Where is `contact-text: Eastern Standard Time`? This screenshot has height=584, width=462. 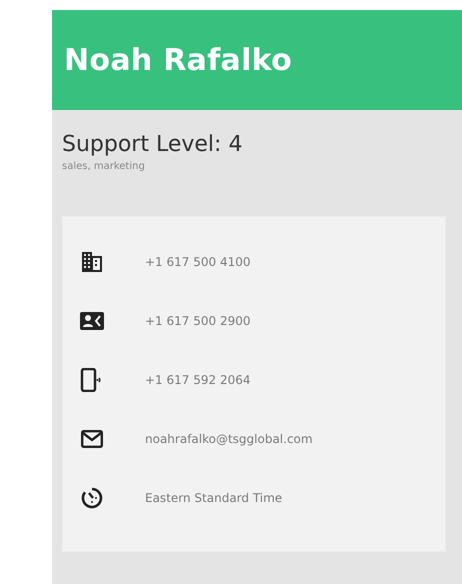
contact-text: Eastern Standard Time is located at coordinates (213, 497).